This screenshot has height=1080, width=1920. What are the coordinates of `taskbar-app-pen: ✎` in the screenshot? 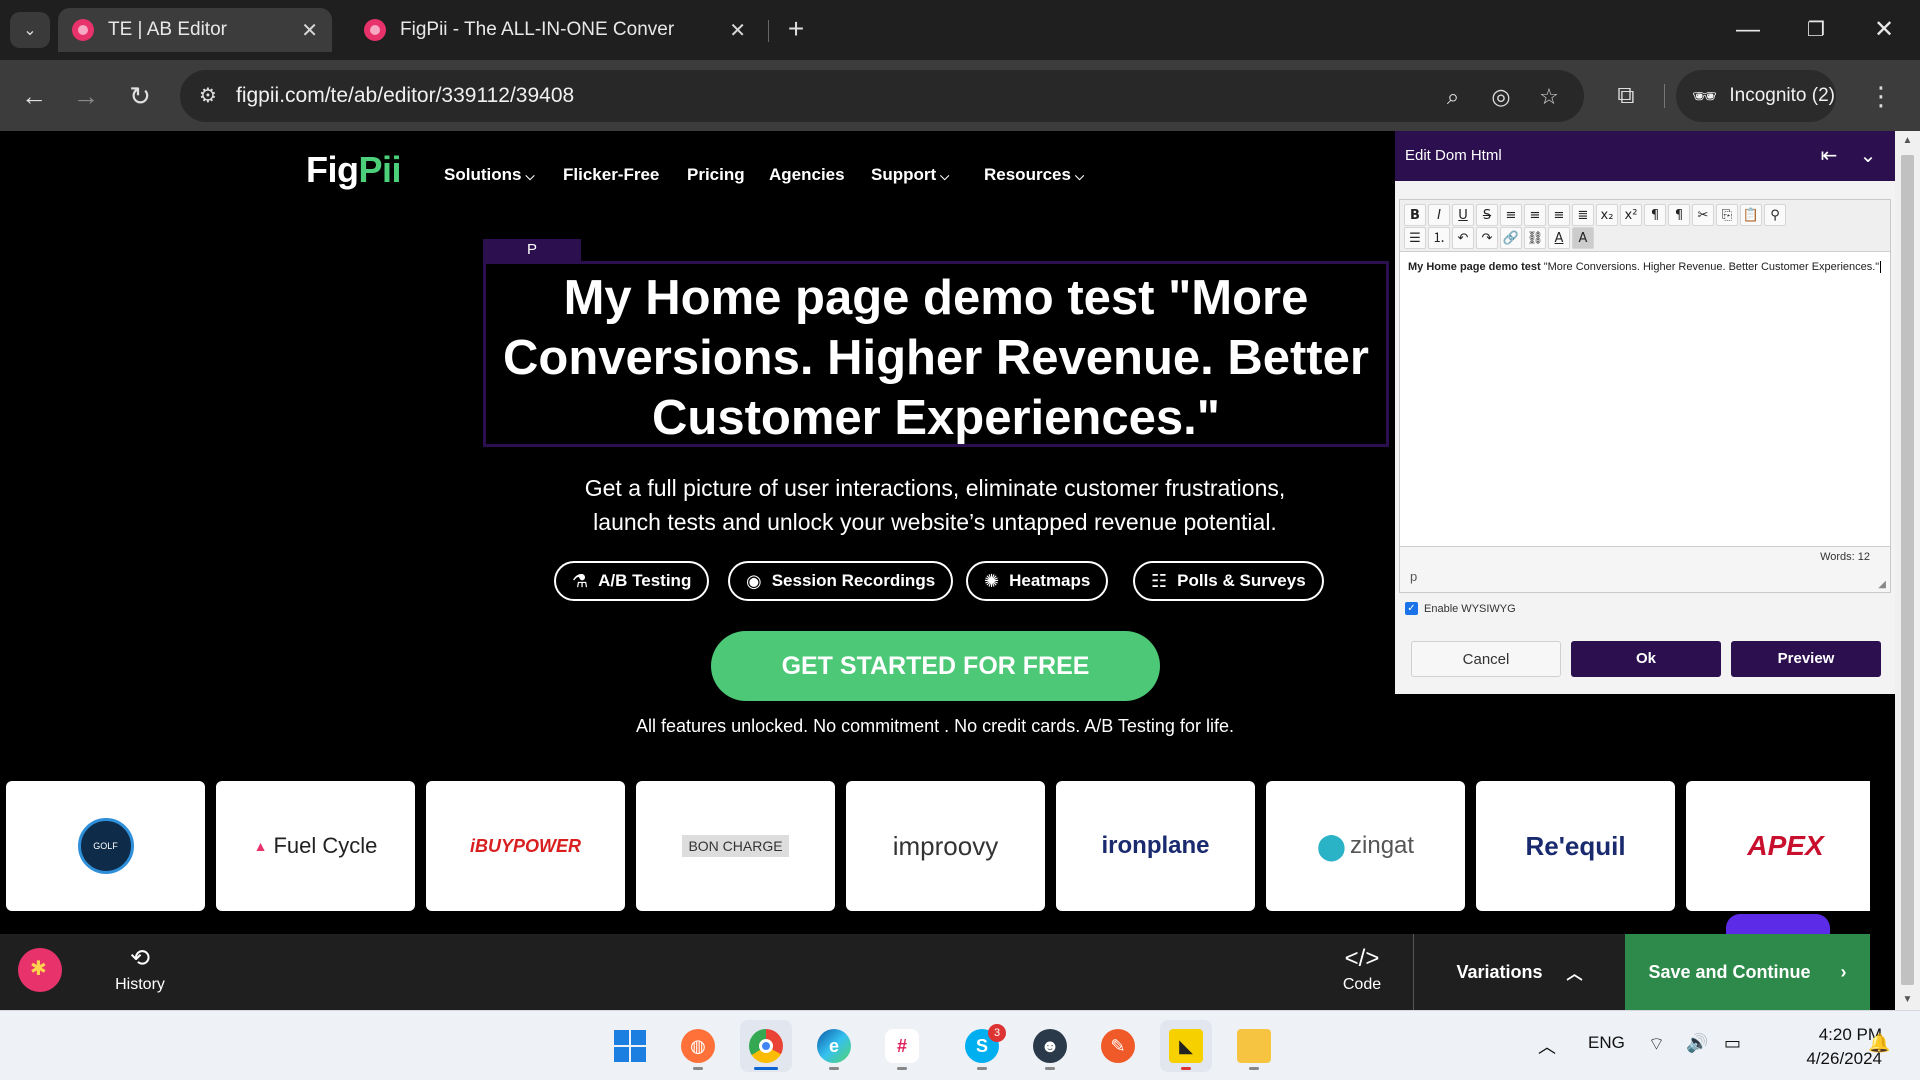 It's located at (1118, 1046).